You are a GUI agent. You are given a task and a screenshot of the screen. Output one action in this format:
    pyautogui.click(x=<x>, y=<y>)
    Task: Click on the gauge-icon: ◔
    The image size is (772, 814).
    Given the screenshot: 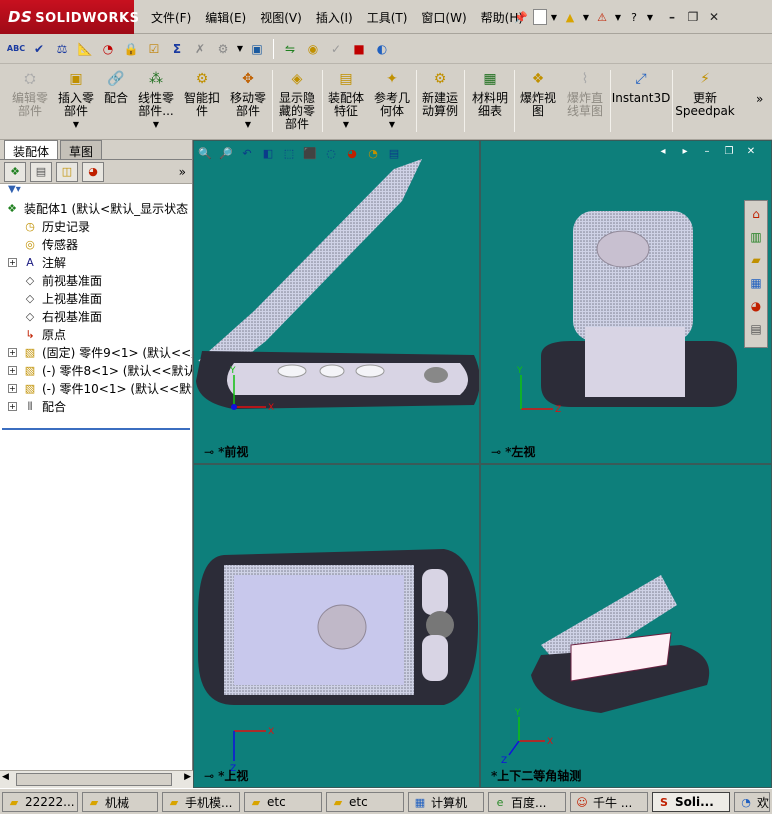 What is the action you would take?
    pyautogui.click(x=108, y=49)
    